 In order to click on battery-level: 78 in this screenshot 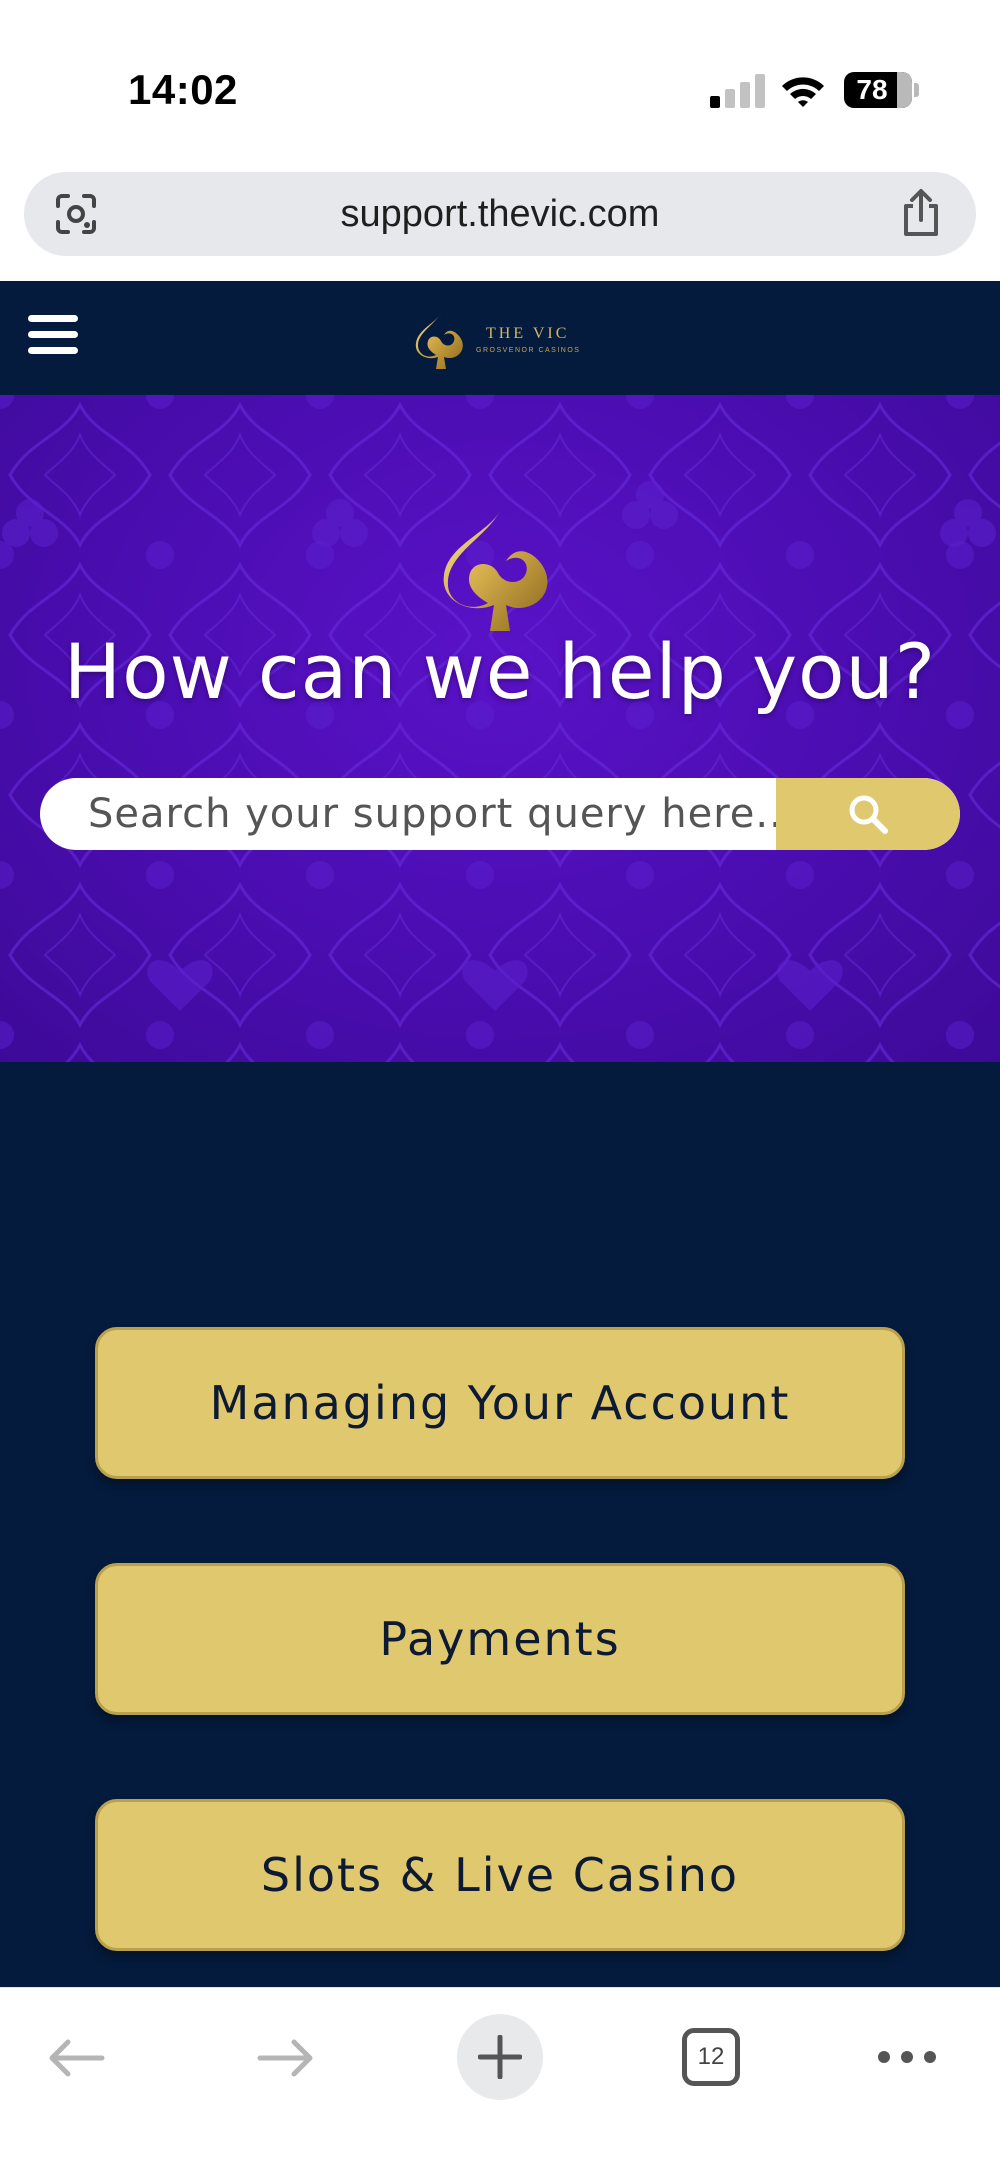, I will do `click(872, 89)`.